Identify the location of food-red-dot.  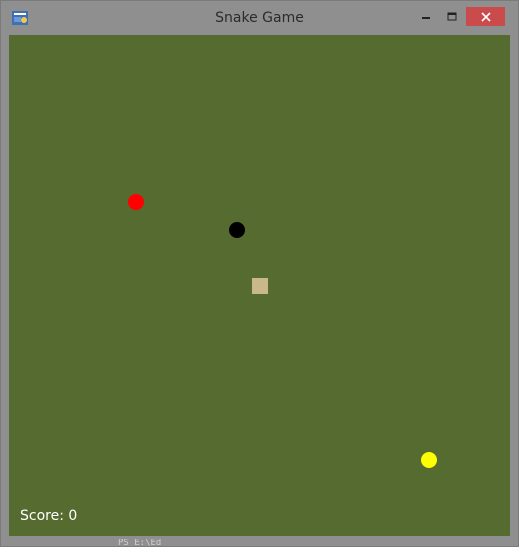
(136, 202).